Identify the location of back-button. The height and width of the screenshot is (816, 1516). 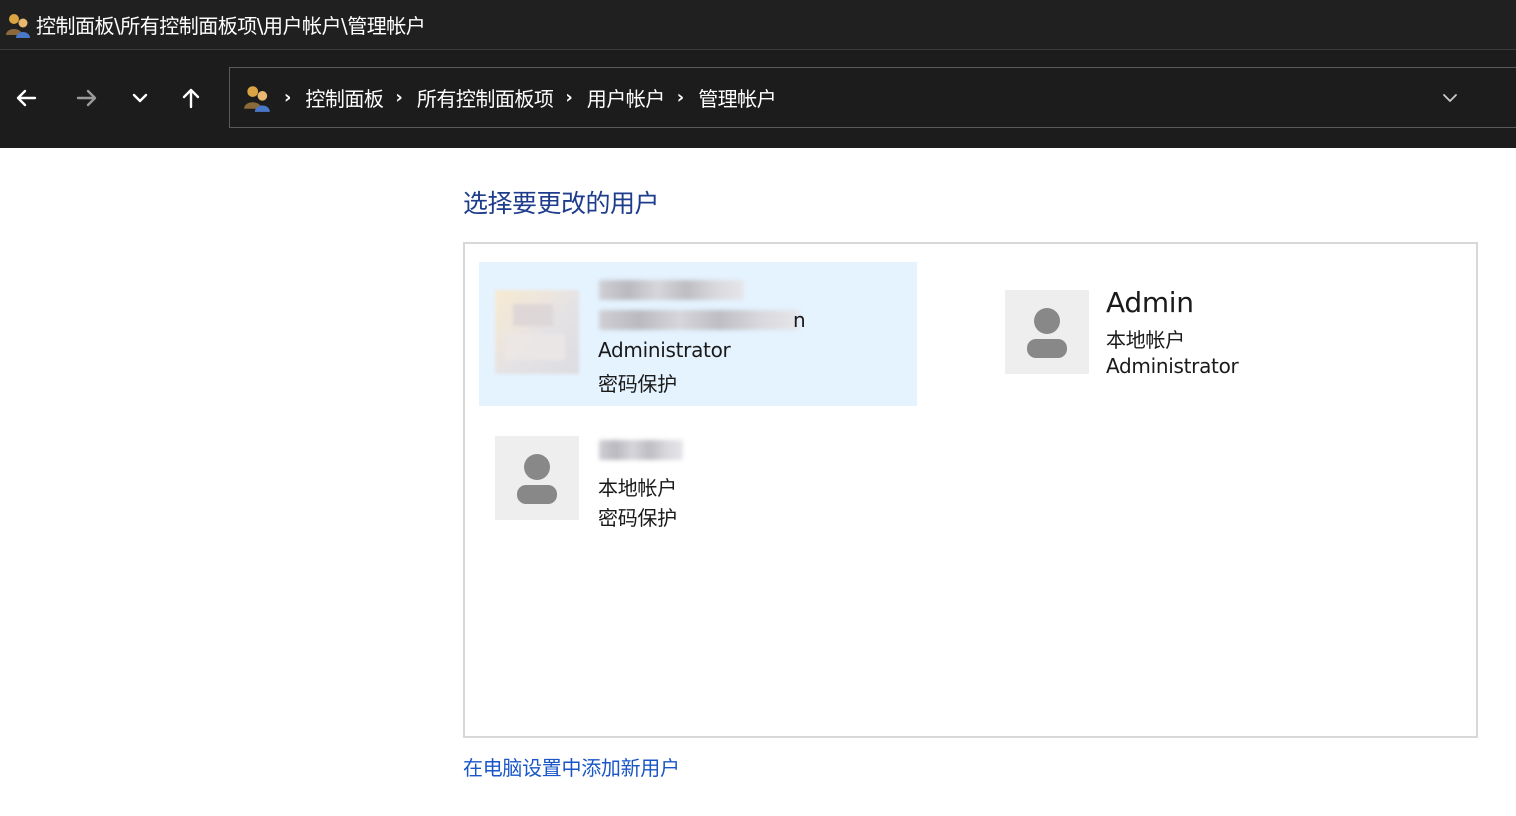
(26, 98).